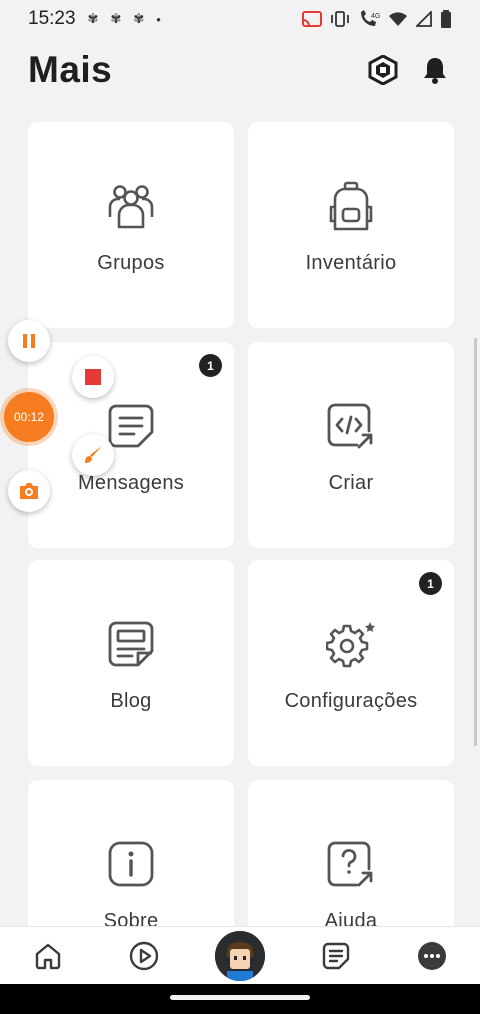 The image size is (480, 1014). Describe the element at coordinates (29, 341) in the screenshot. I see `pause-icon` at that location.